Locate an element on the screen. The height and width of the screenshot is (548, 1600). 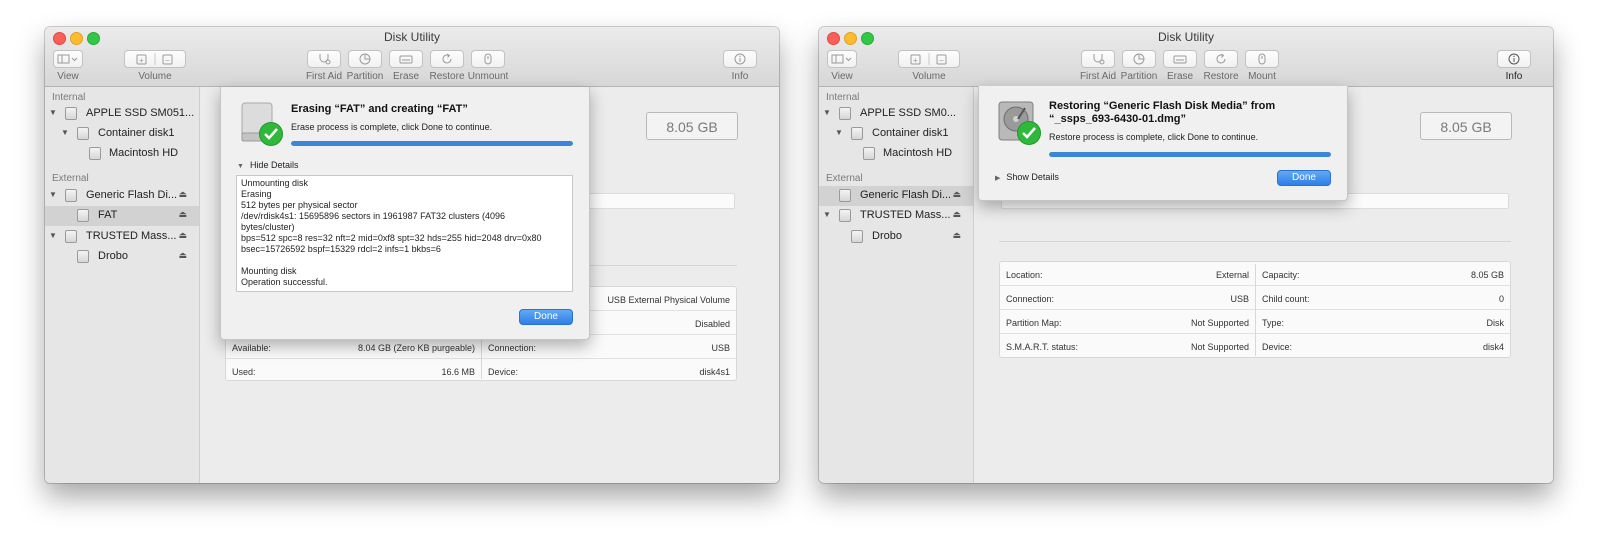
info-key: Connection: is located at coordinates (1030, 299).